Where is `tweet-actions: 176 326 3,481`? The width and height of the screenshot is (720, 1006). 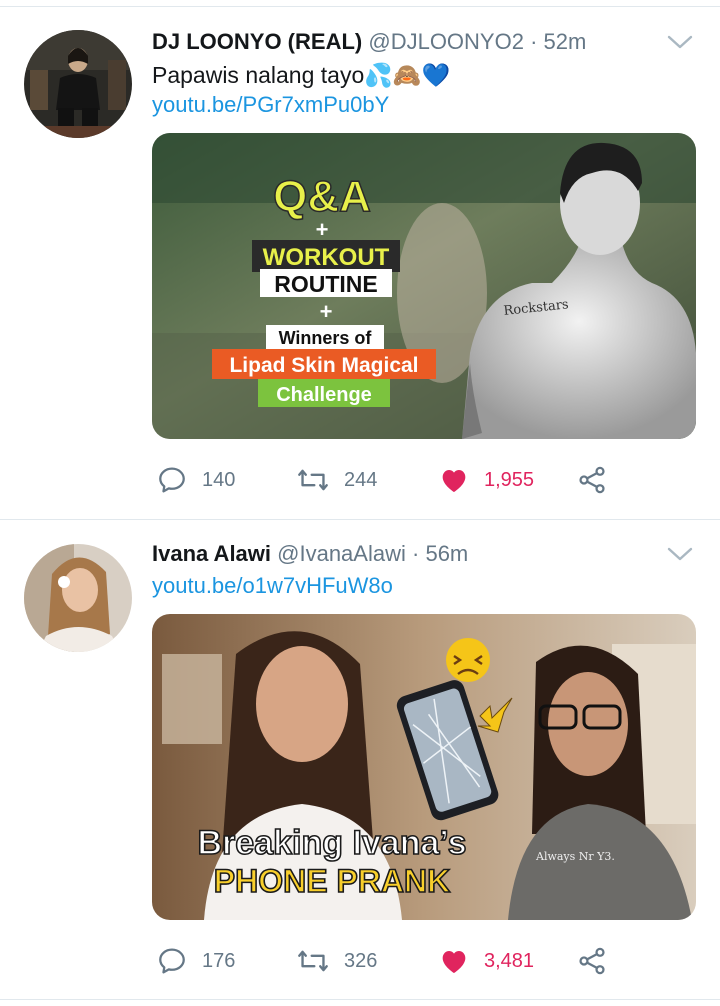 tweet-actions: 176 326 3,481 is located at coordinates (387, 961).